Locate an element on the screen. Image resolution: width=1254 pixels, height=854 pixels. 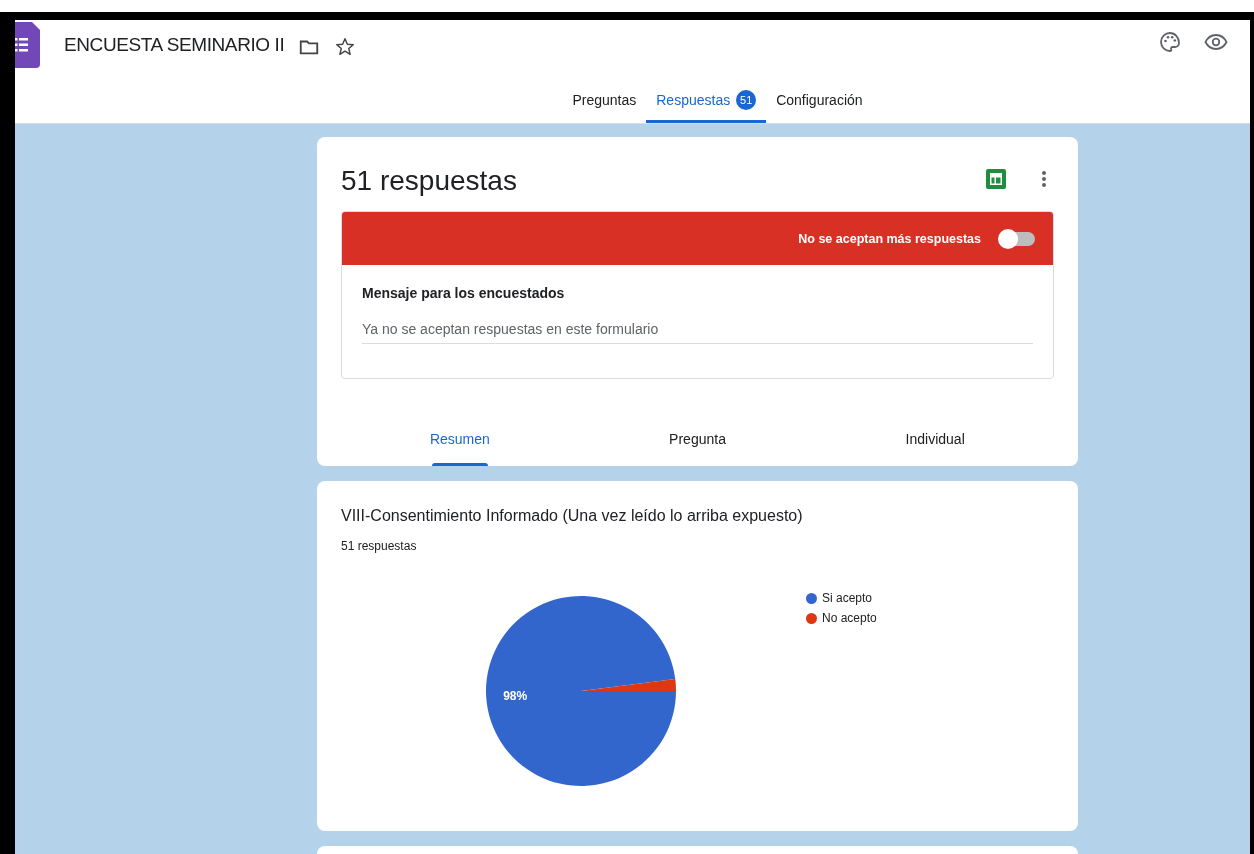
view-tab: Pregunta is located at coordinates (697, 439).